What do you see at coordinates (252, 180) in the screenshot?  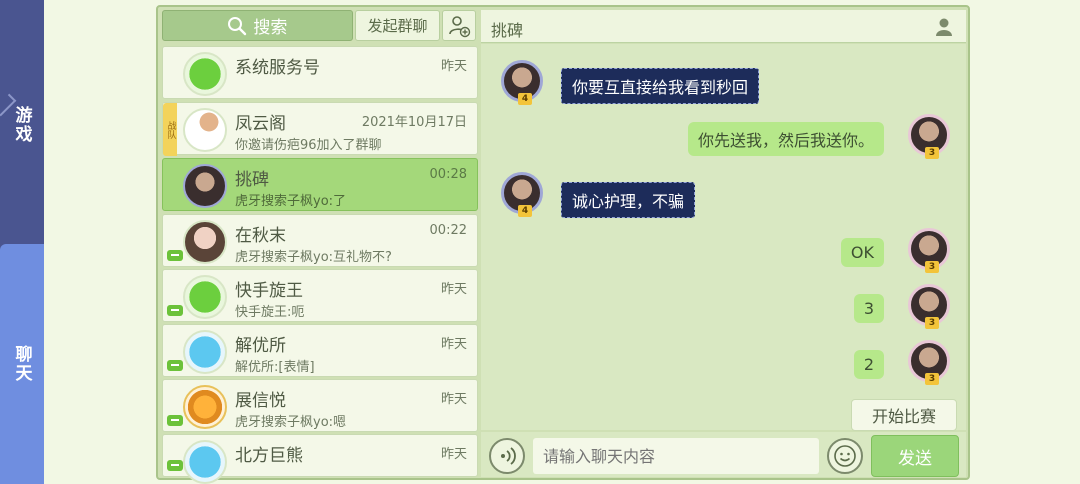 I see `conversation-name: 挑碑` at bounding box center [252, 180].